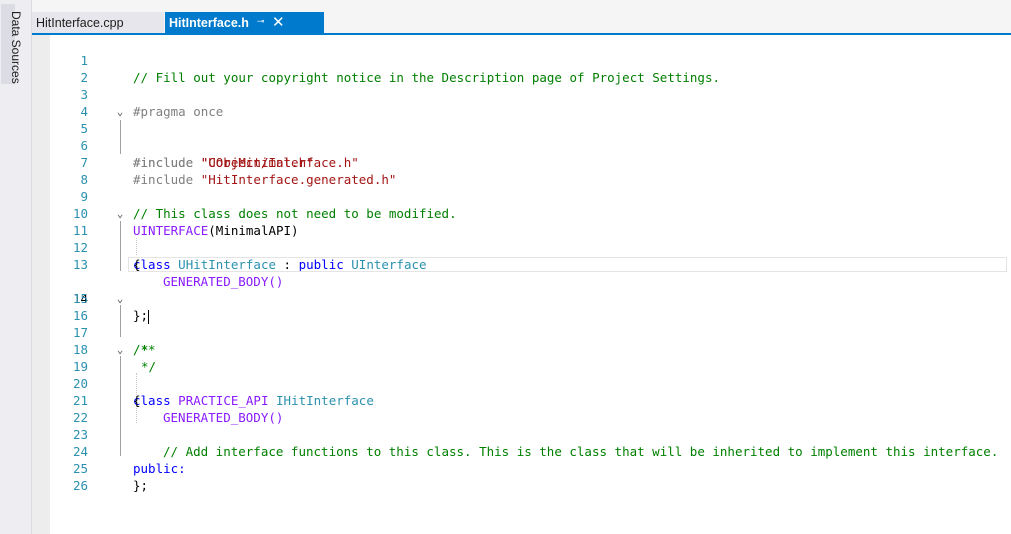 This screenshot has height=534, width=1011. What do you see at coordinates (521, 68) in the screenshot?
I see `code-line: 2` at bounding box center [521, 68].